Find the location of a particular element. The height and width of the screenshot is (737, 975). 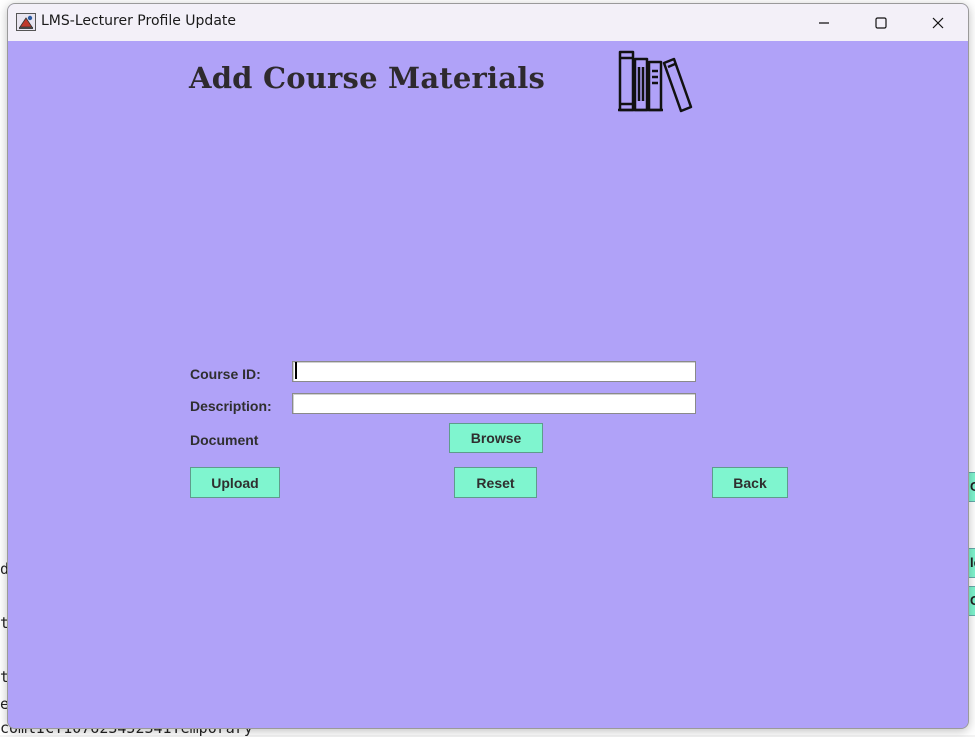

minimize-icon is located at coordinates (824, 22).